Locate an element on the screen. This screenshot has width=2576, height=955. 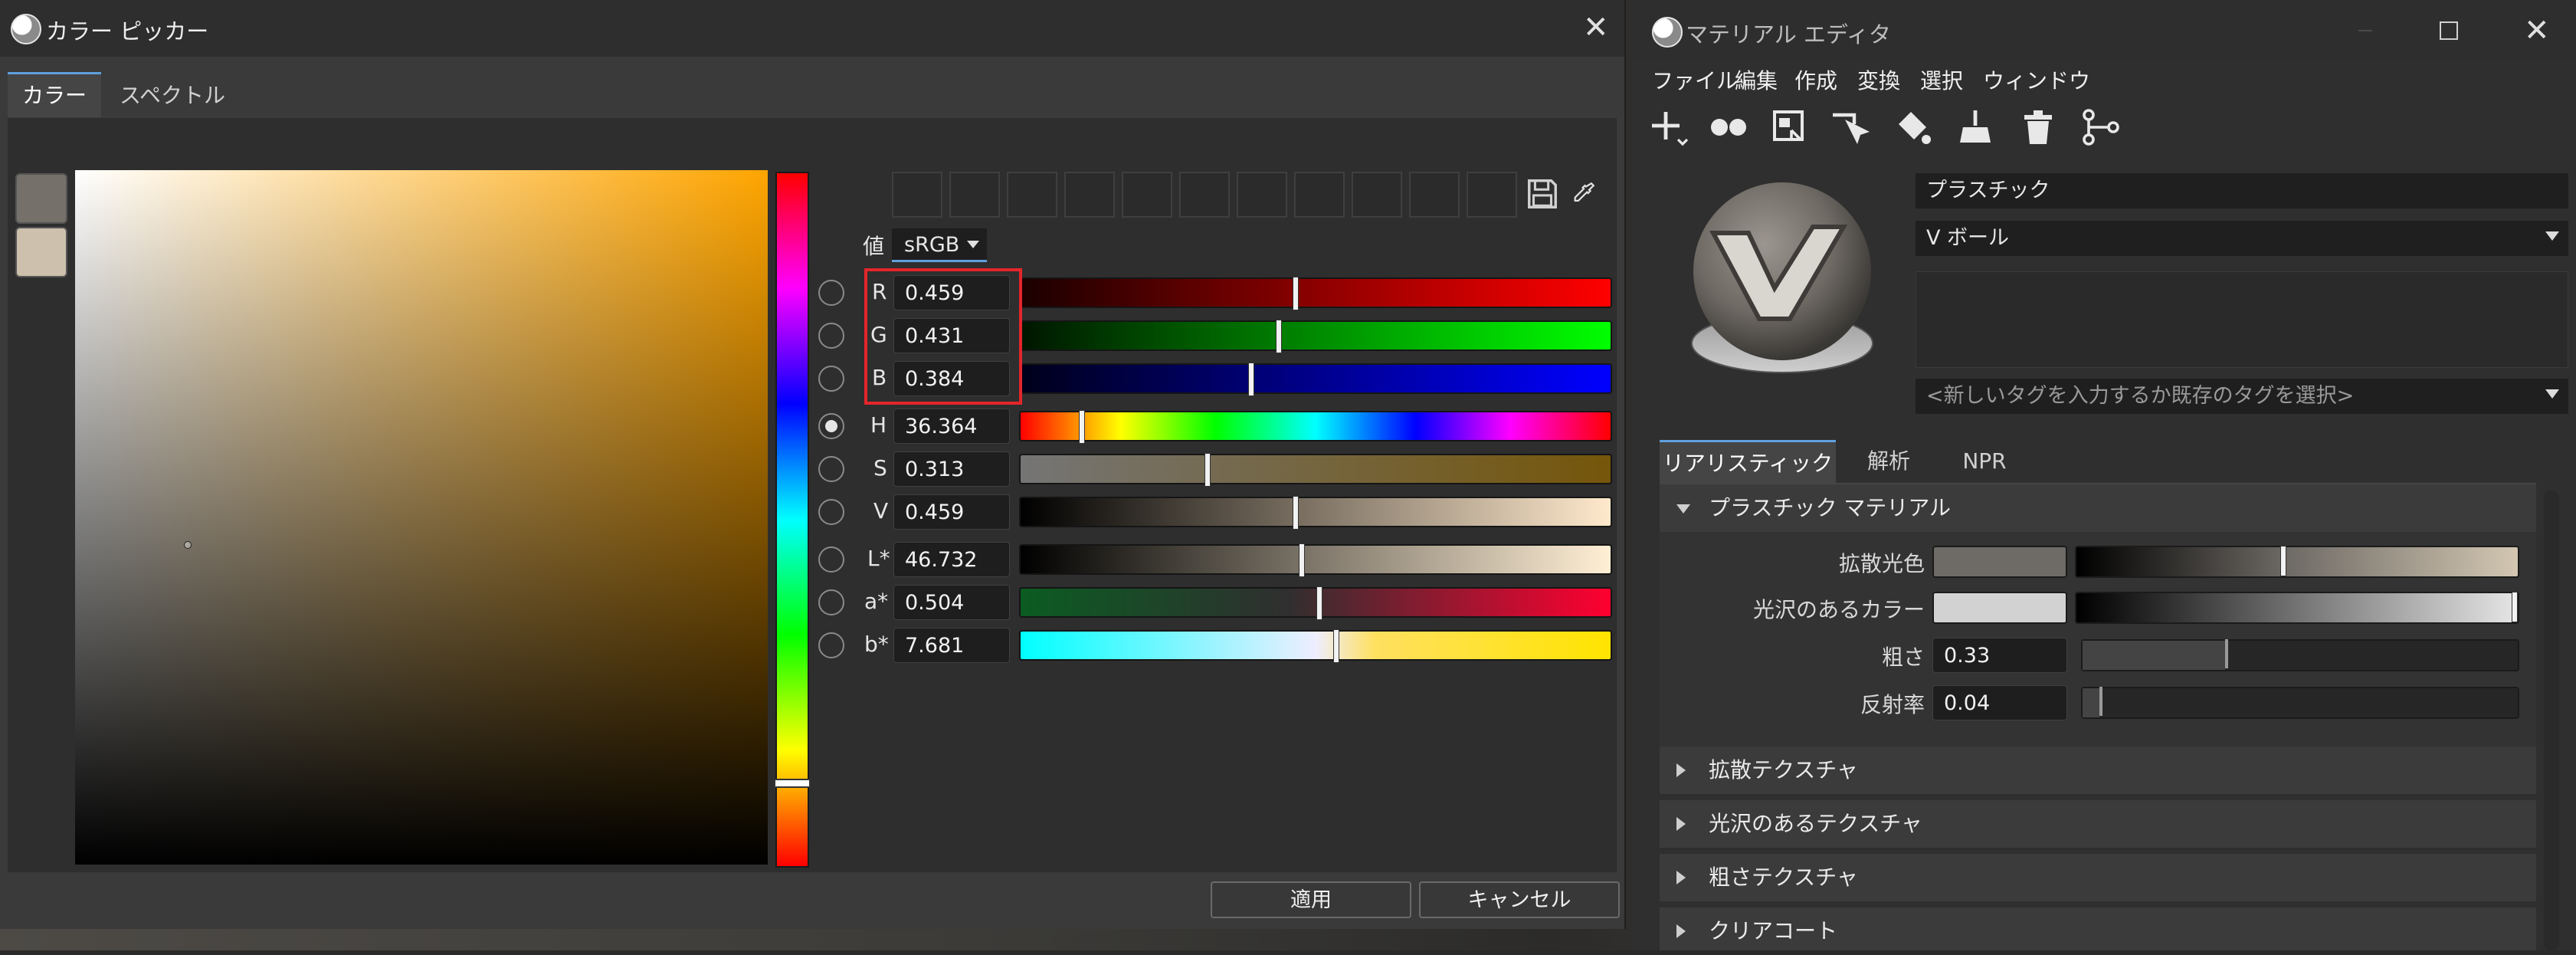
tab-spectrum: スペクトル is located at coordinates (173, 96).